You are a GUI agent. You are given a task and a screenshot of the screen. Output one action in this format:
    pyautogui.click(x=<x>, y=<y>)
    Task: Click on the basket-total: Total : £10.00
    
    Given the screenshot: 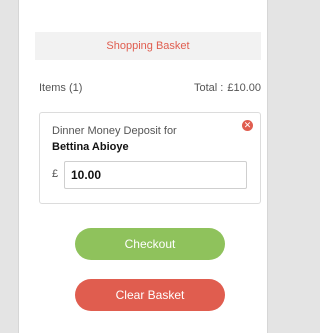 What is the action you would take?
    pyautogui.click(x=227, y=88)
    